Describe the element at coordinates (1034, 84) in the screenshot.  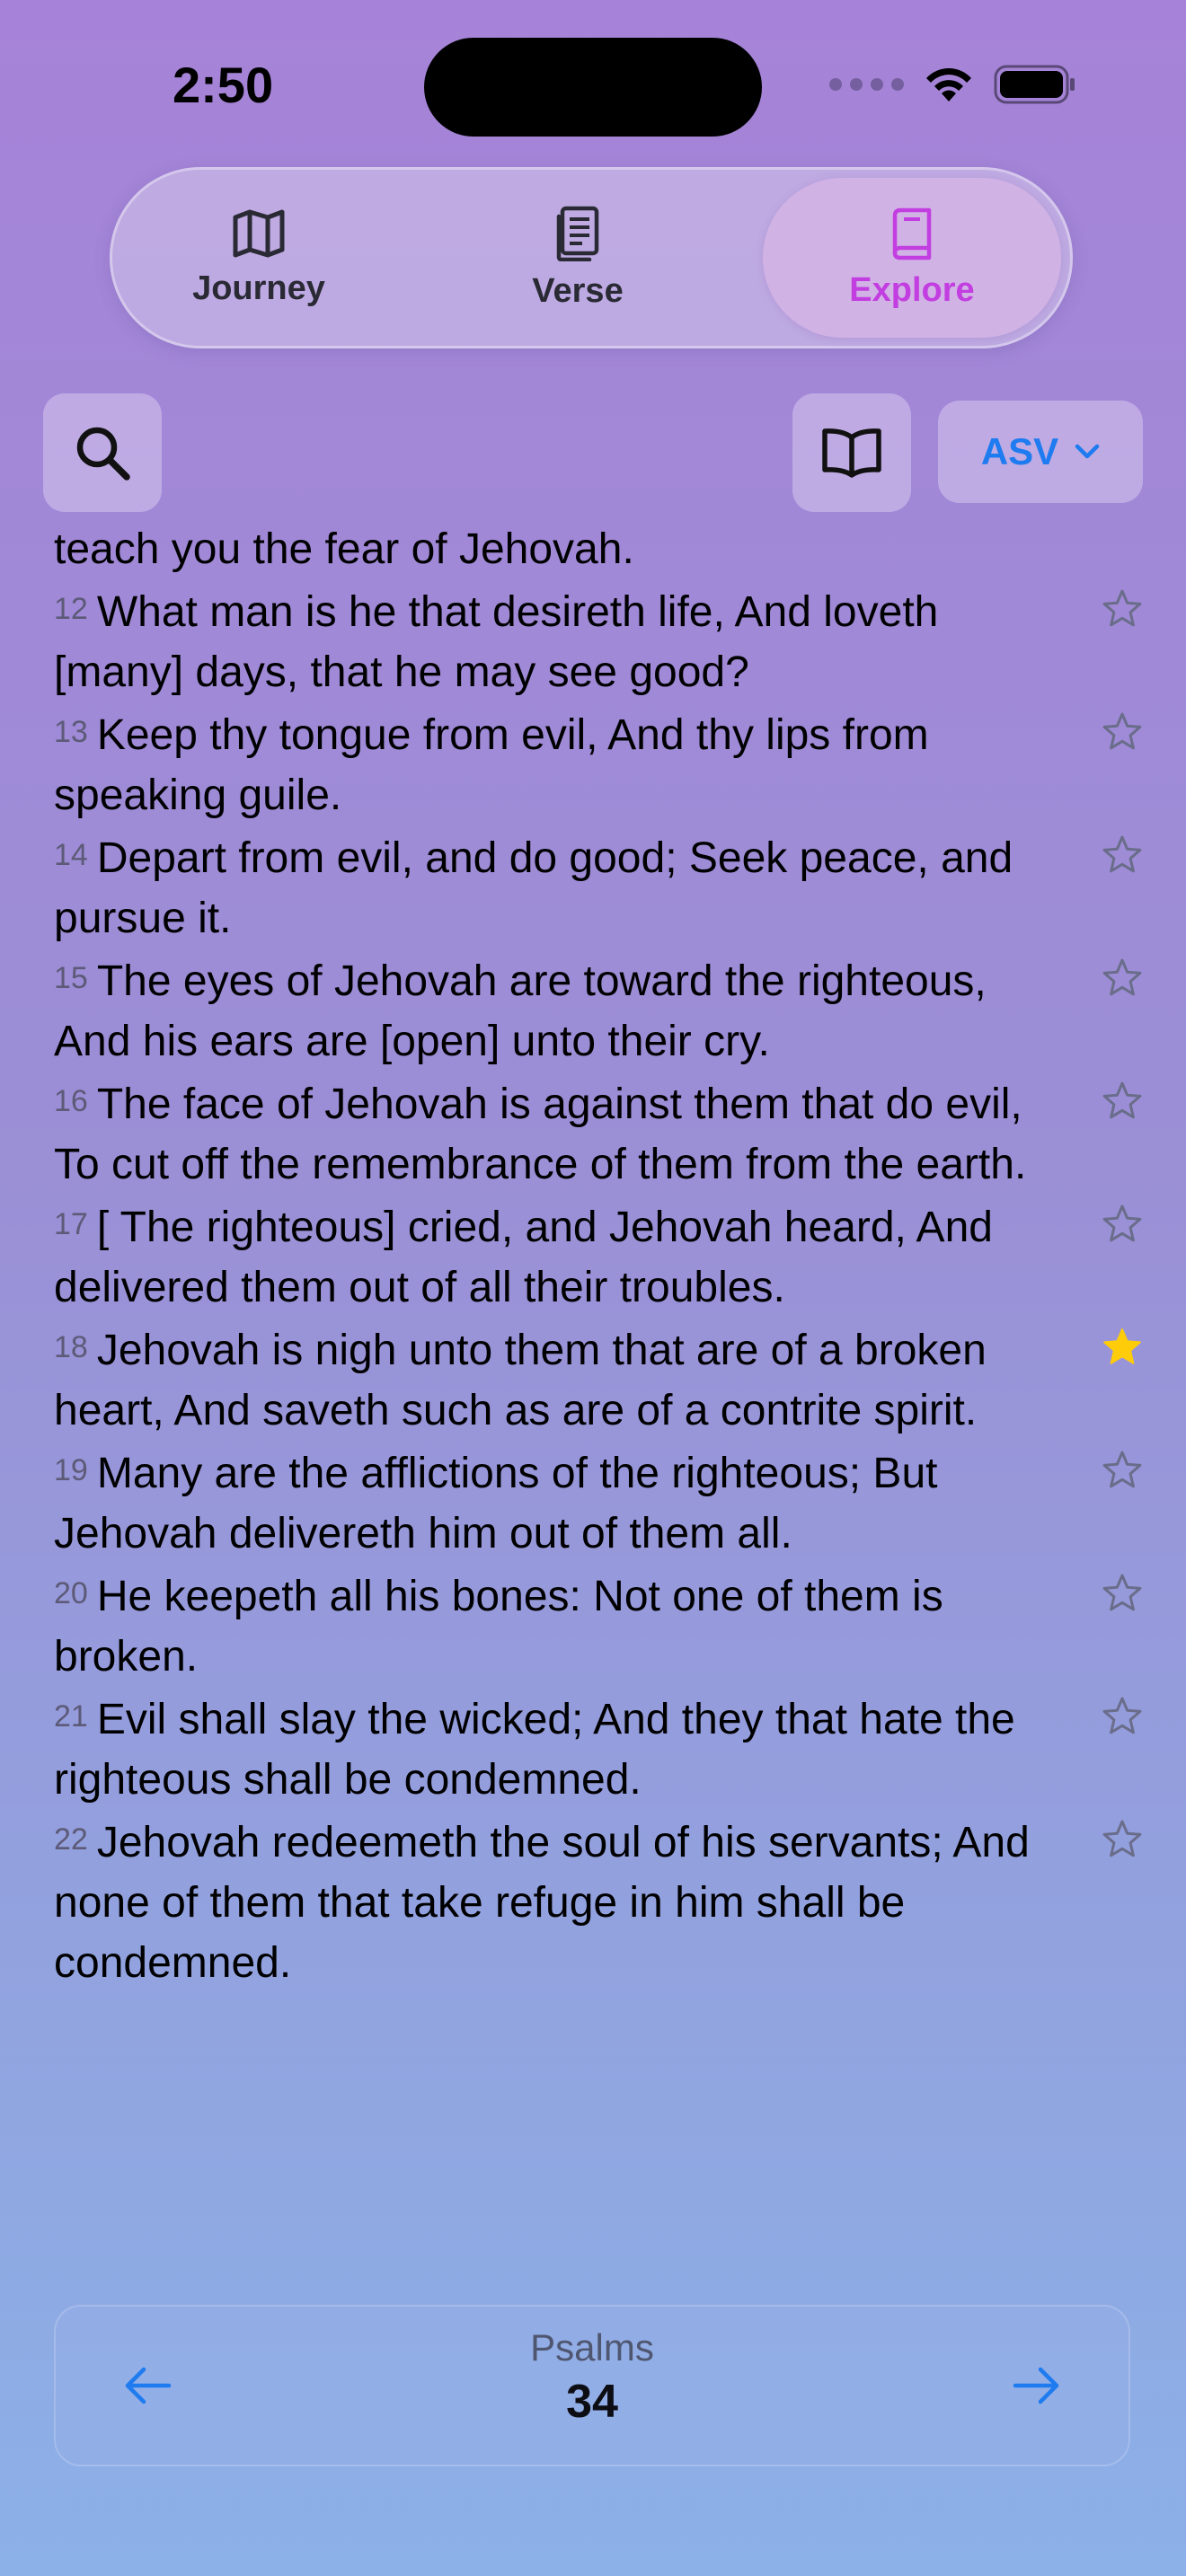
I see `battery-icon` at that location.